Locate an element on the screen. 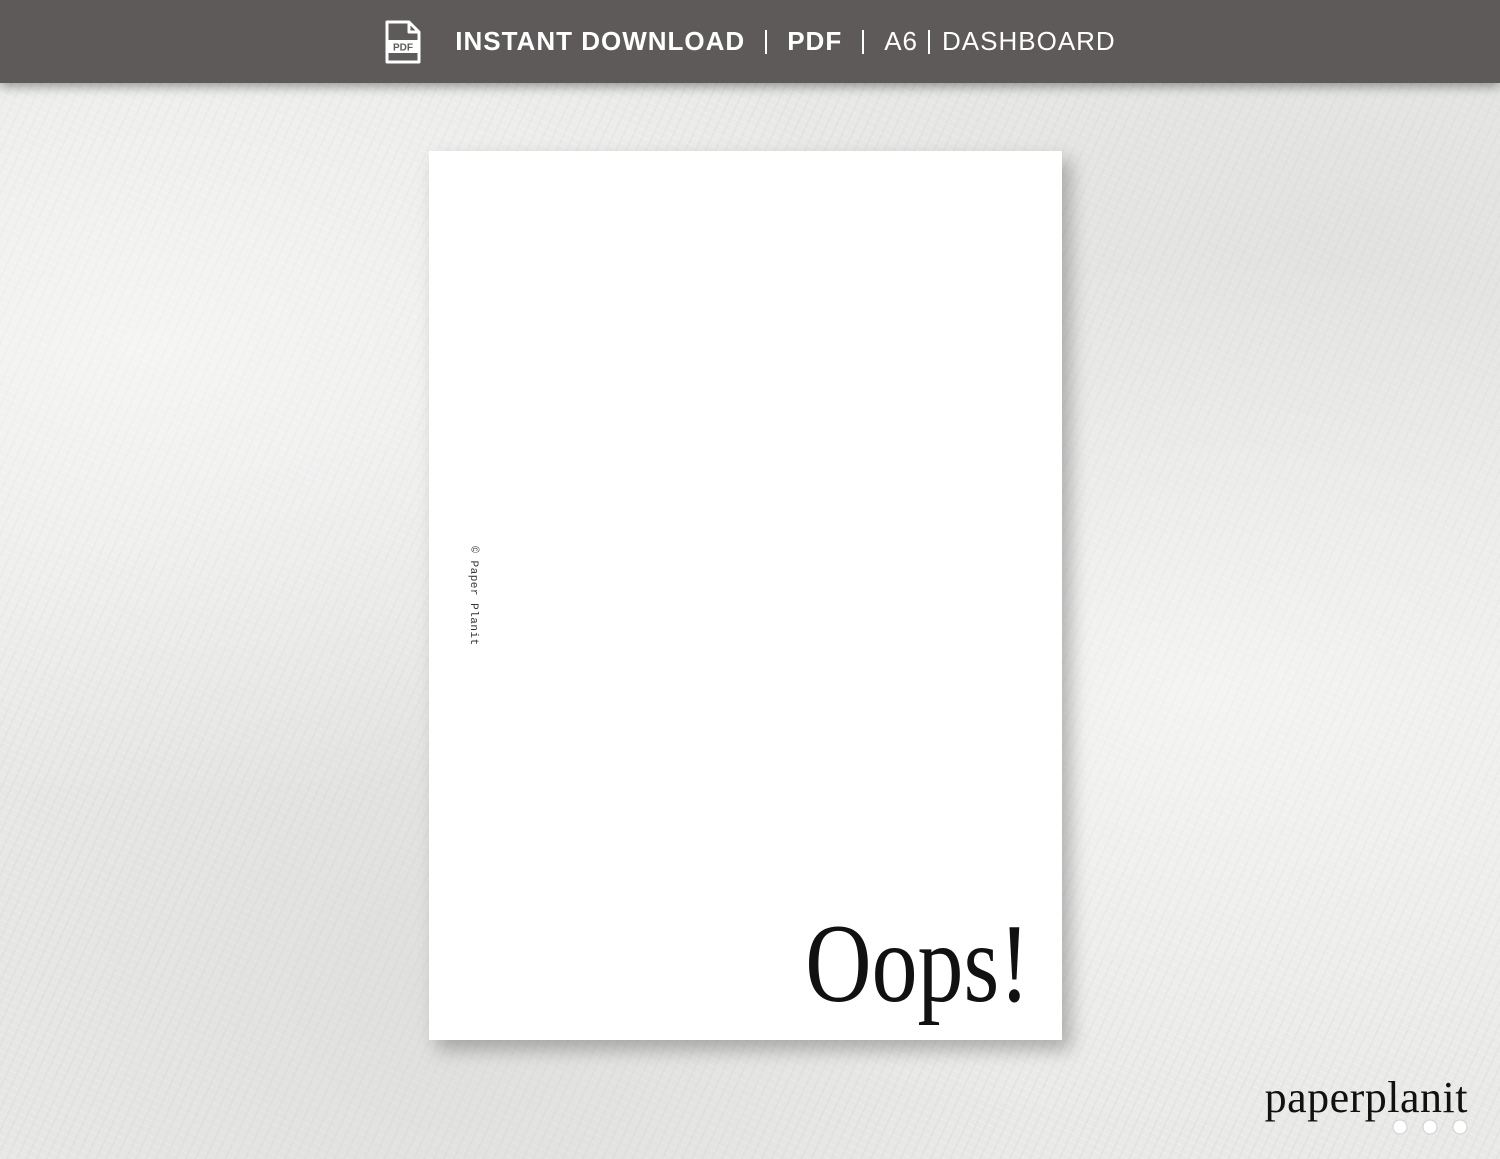  paper-size-label: A6 is located at coordinates (901, 41).